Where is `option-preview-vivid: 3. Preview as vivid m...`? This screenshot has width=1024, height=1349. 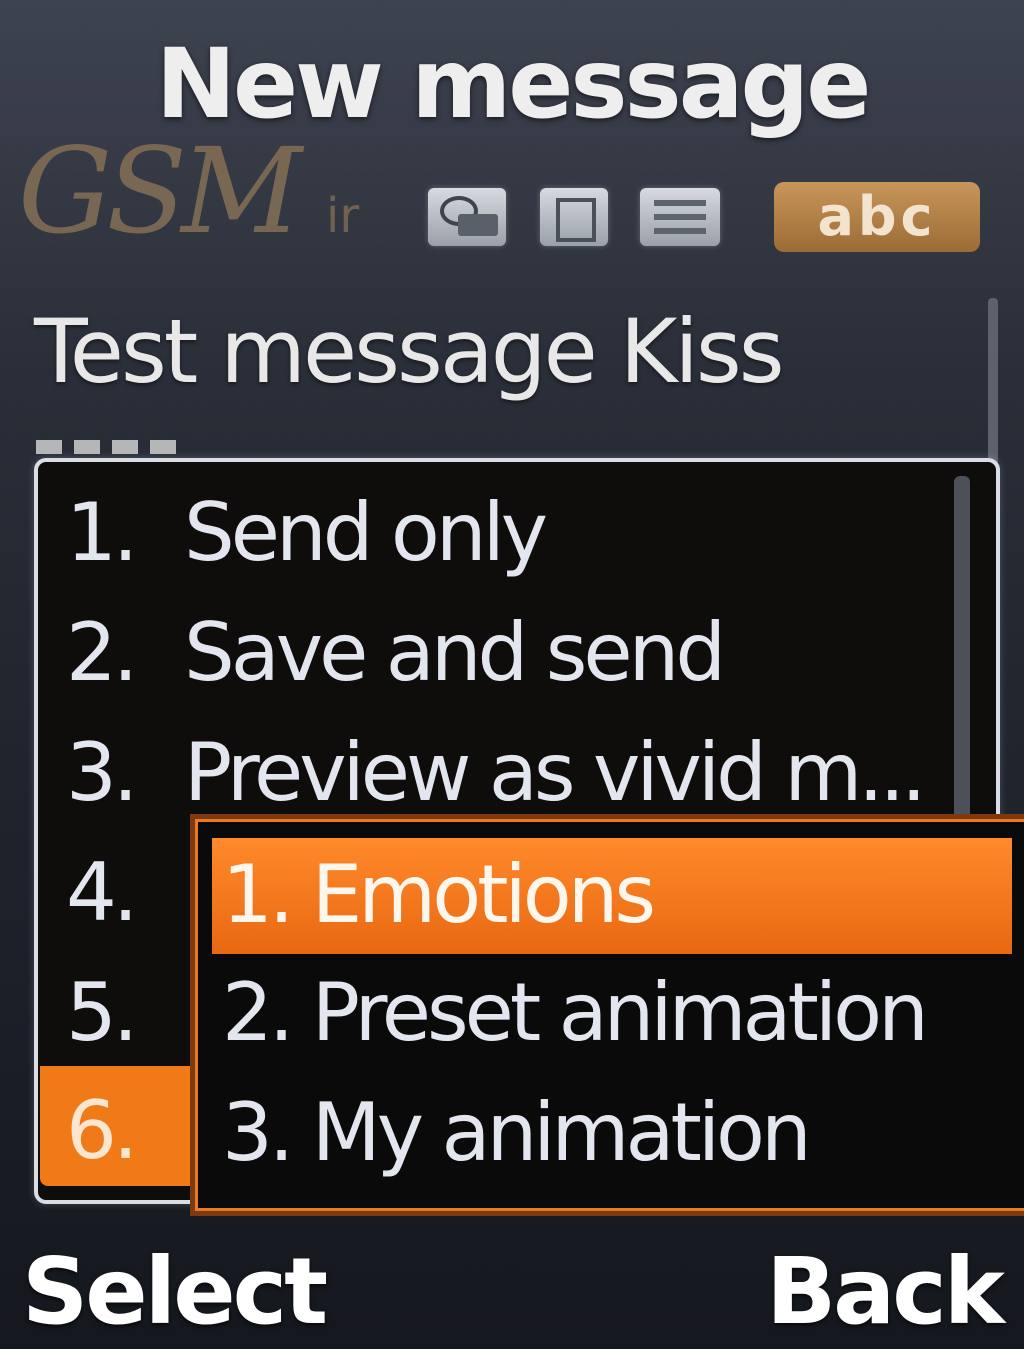
option-preview-vivid: 3. Preview as vivid m... is located at coordinates (496, 772).